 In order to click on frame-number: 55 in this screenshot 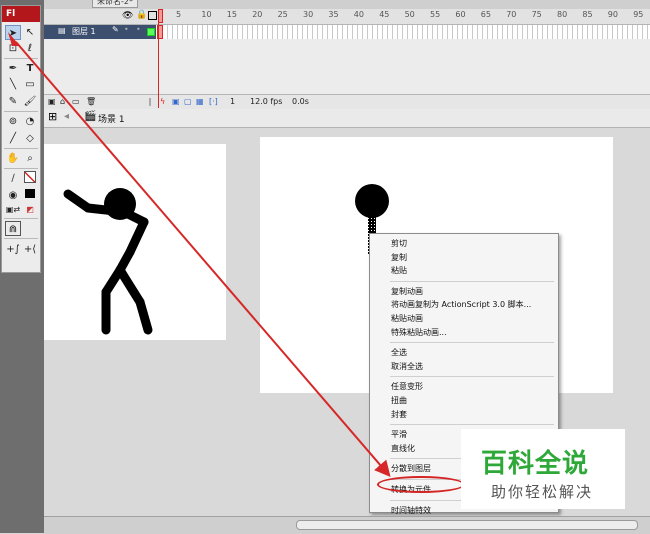, I will do `click(435, 14)`.